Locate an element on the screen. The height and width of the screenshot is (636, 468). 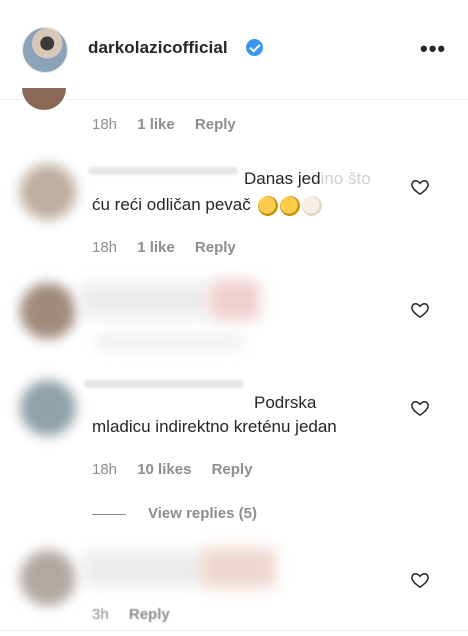
comment-text-line2: ću reći odličan pevač is located at coordinates (171, 204).